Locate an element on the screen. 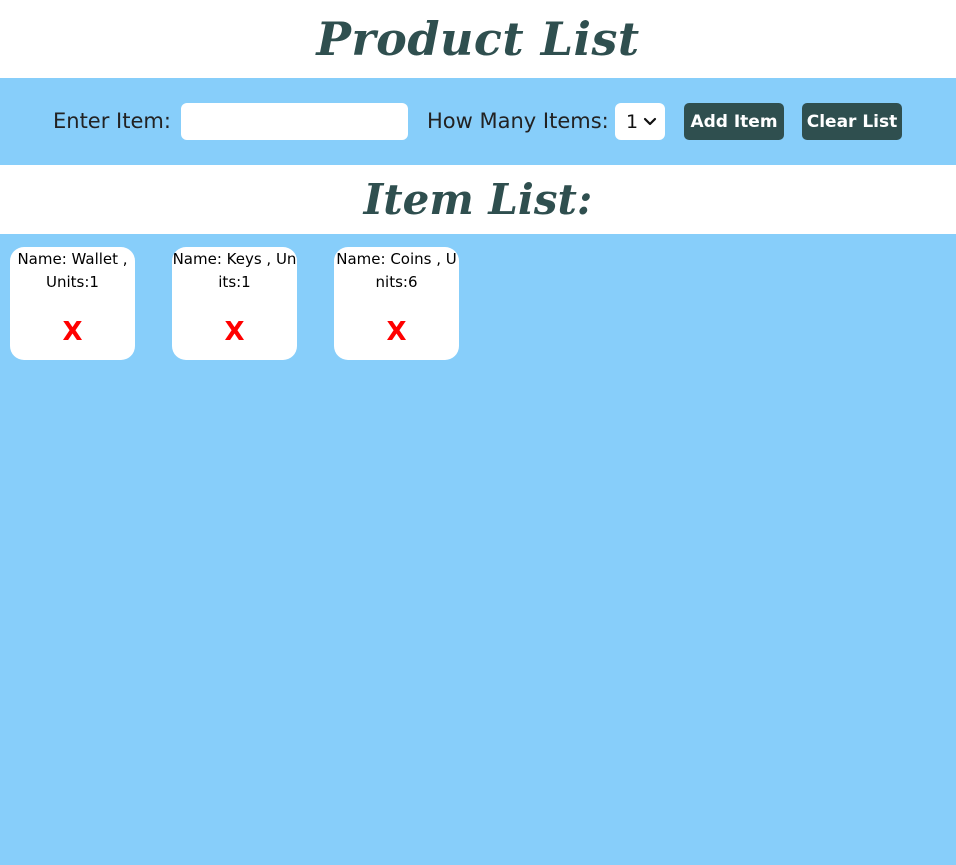 The height and width of the screenshot is (865, 956). quantity-select: 1 is located at coordinates (640, 121).